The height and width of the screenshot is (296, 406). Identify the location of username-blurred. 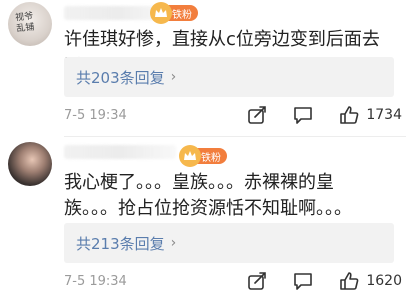
(120, 152).